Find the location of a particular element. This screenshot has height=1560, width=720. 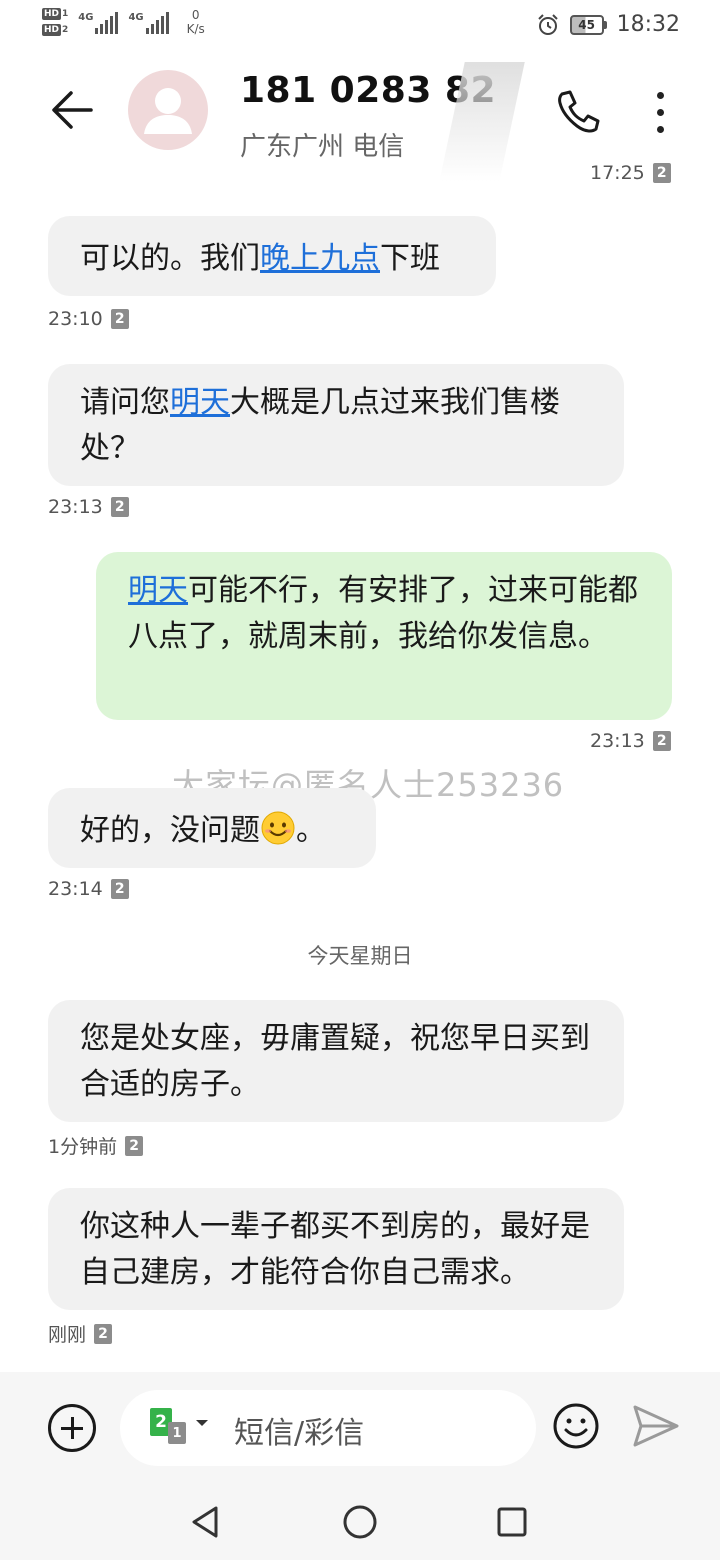

conversation-header: 181 0283 82 广东广州 电信 is located at coordinates (360, 117).